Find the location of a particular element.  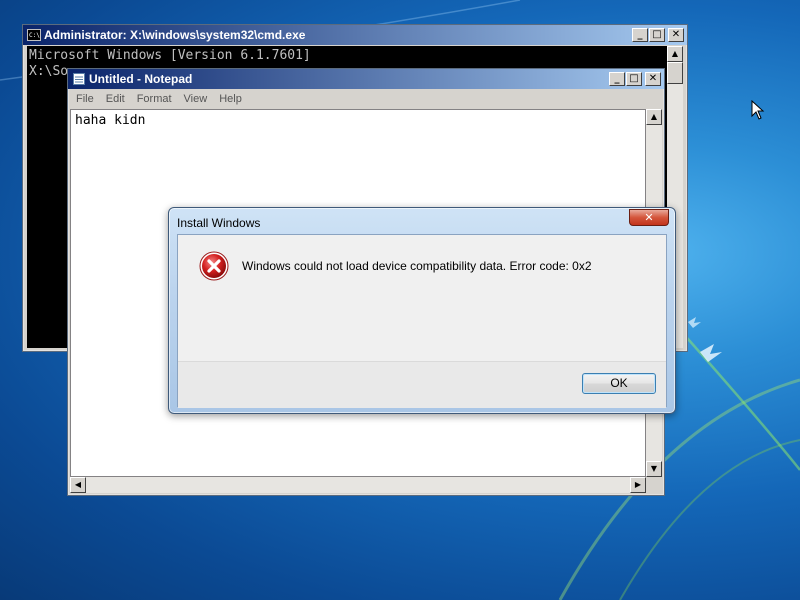

console-line: Microsoft Windows [Version 6.1.7601] is located at coordinates (170, 55).